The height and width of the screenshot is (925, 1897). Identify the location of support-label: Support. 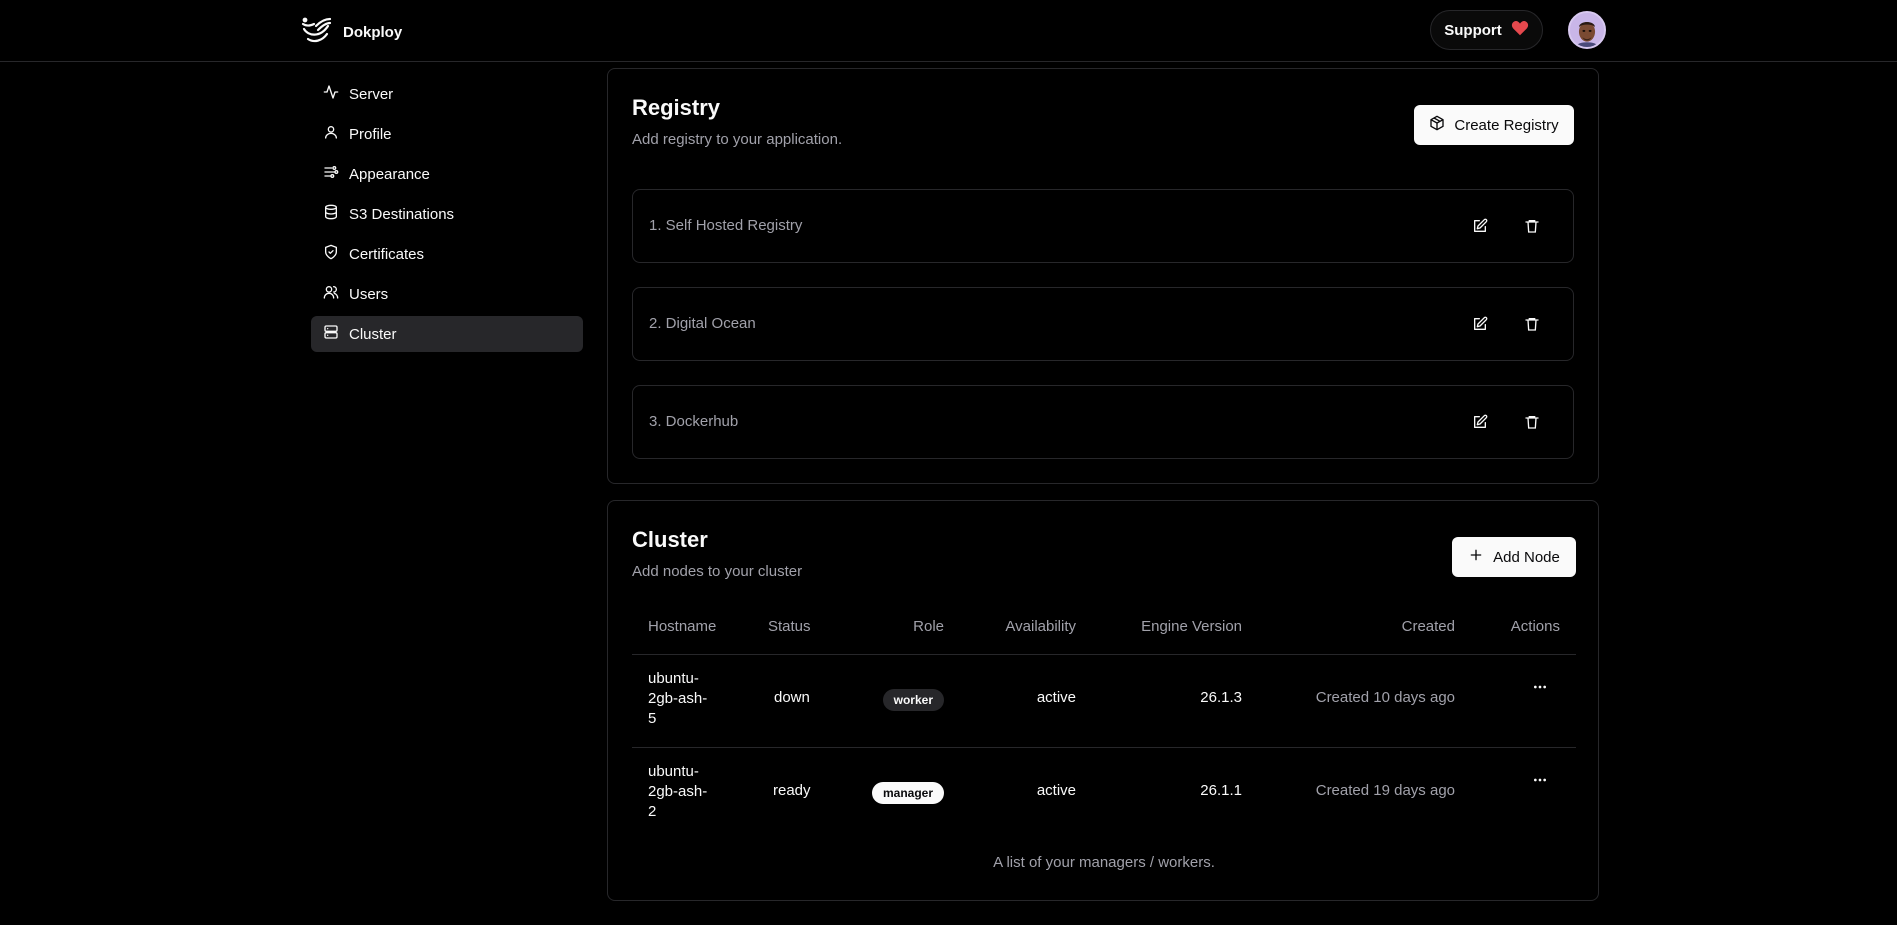
(1473, 30).